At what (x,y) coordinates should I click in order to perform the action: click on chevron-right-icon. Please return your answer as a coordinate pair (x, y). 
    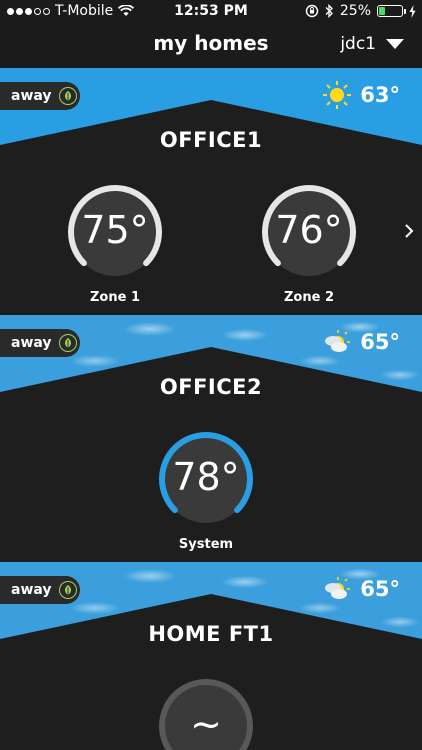
    Looking at the image, I should click on (409, 232).